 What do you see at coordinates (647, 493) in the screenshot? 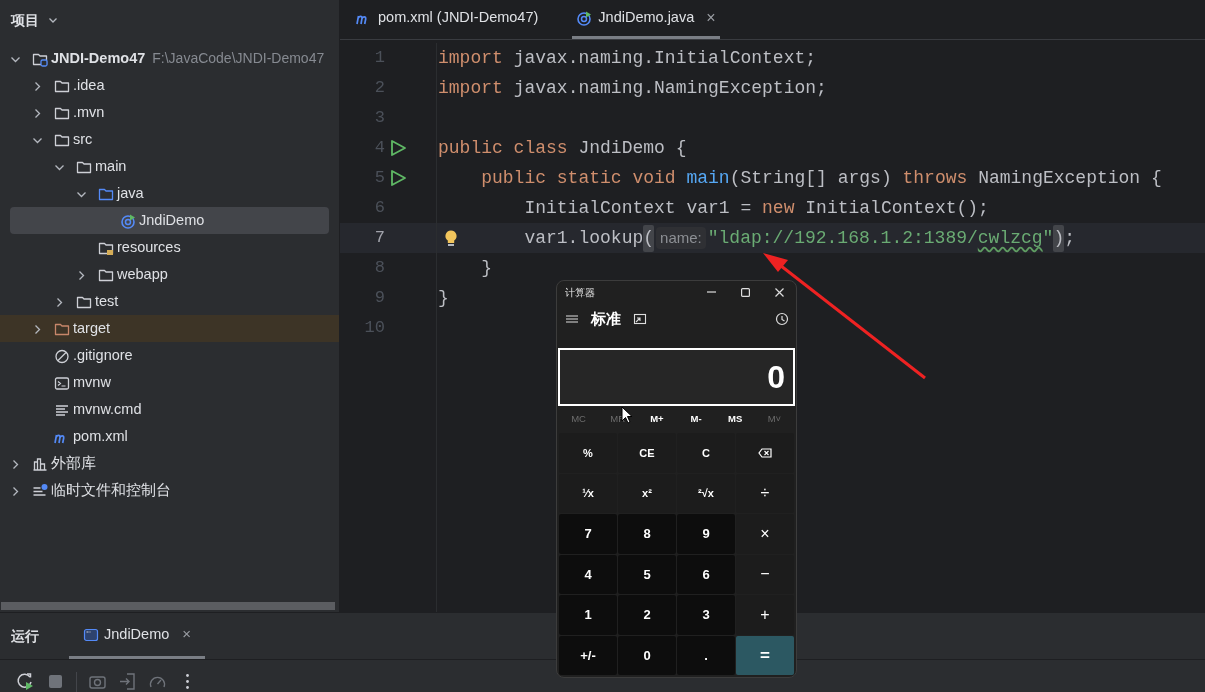
I see `calculator-key: x²` at bounding box center [647, 493].